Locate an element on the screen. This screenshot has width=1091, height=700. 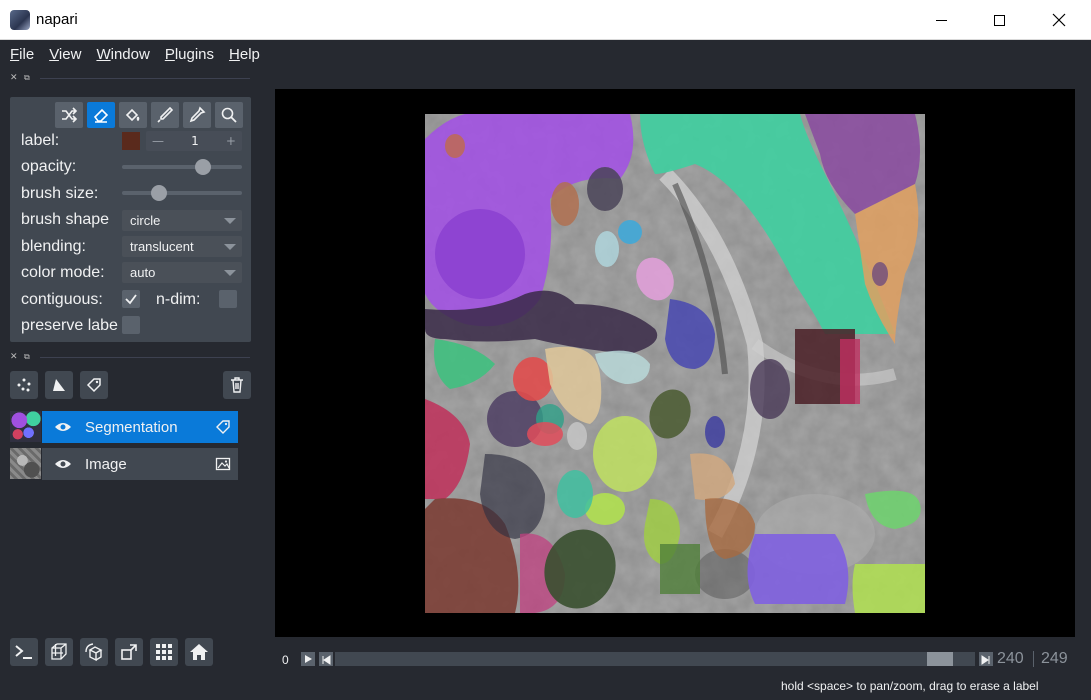
menu-file: File is located at coordinates (22, 54).